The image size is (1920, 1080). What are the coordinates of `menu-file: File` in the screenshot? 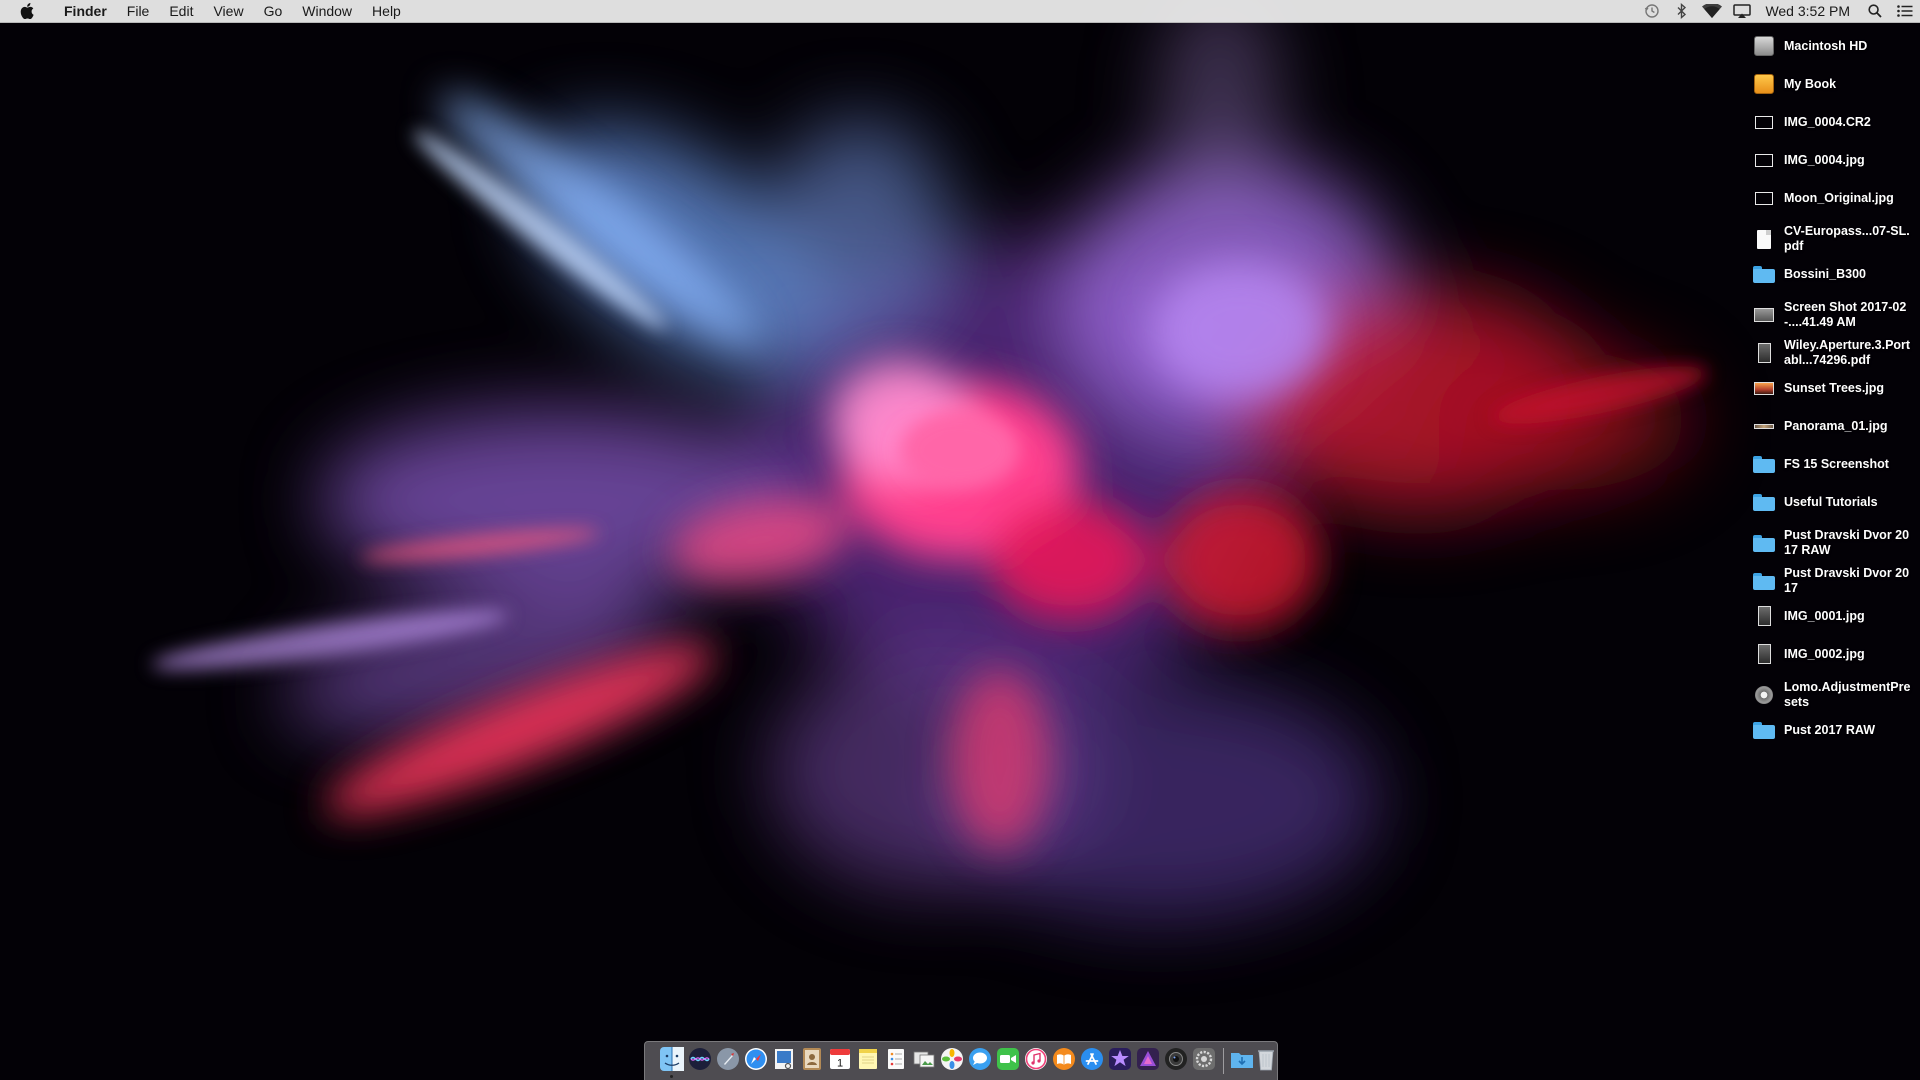 It's located at (138, 11).